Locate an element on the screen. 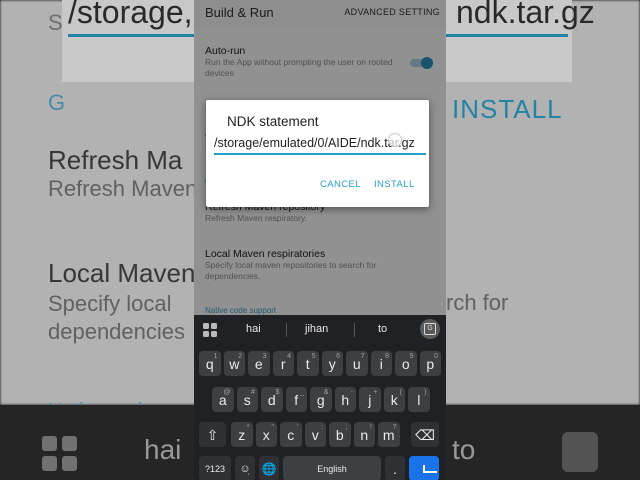 The width and height of the screenshot is (640, 480). key-label: f is located at coordinates (296, 400).